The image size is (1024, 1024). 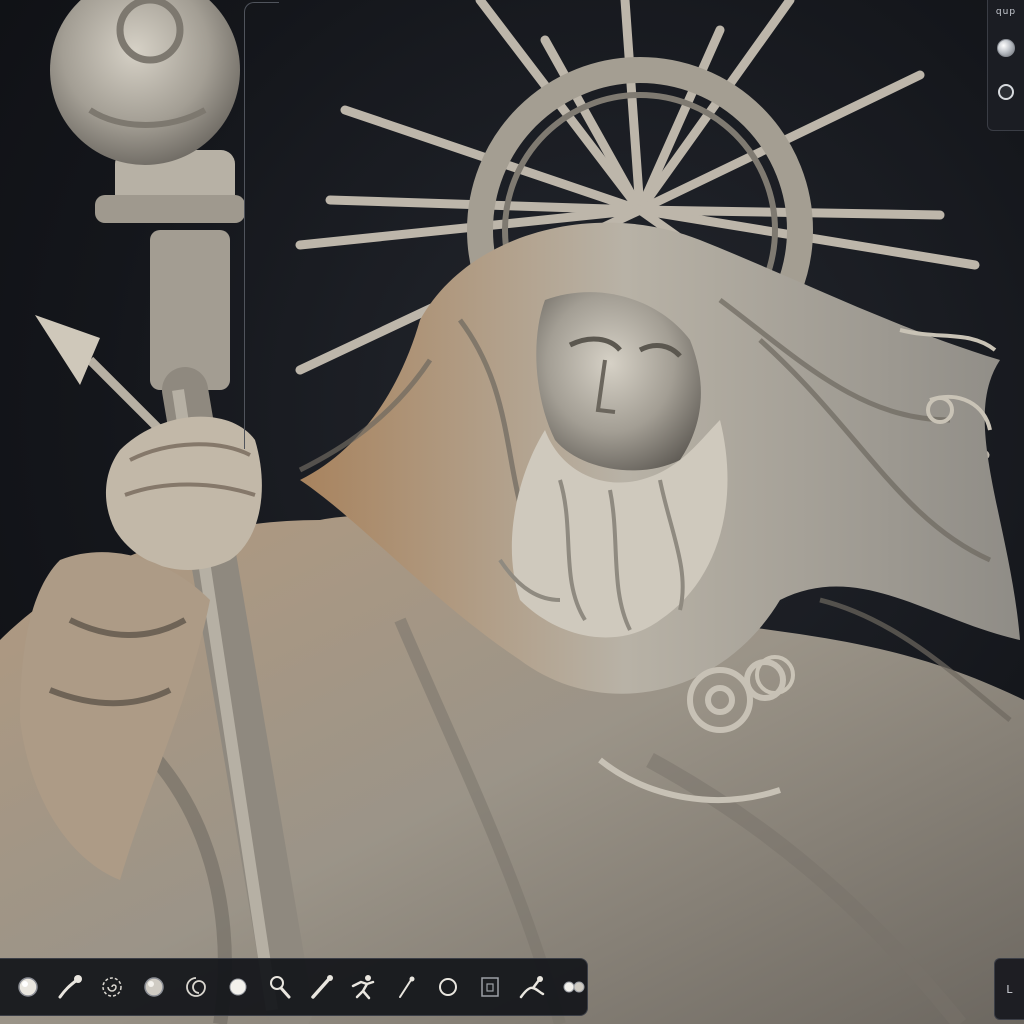 I want to click on pin-brush-button, so click(x=406, y=987).